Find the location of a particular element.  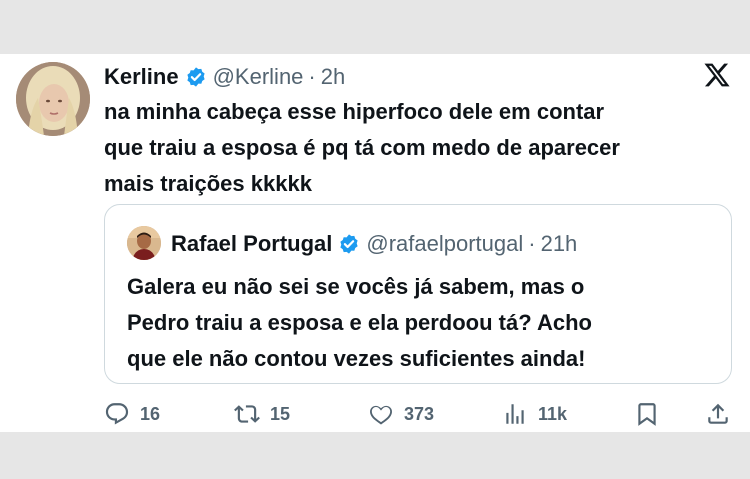

share-icon is located at coordinates (718, 413).